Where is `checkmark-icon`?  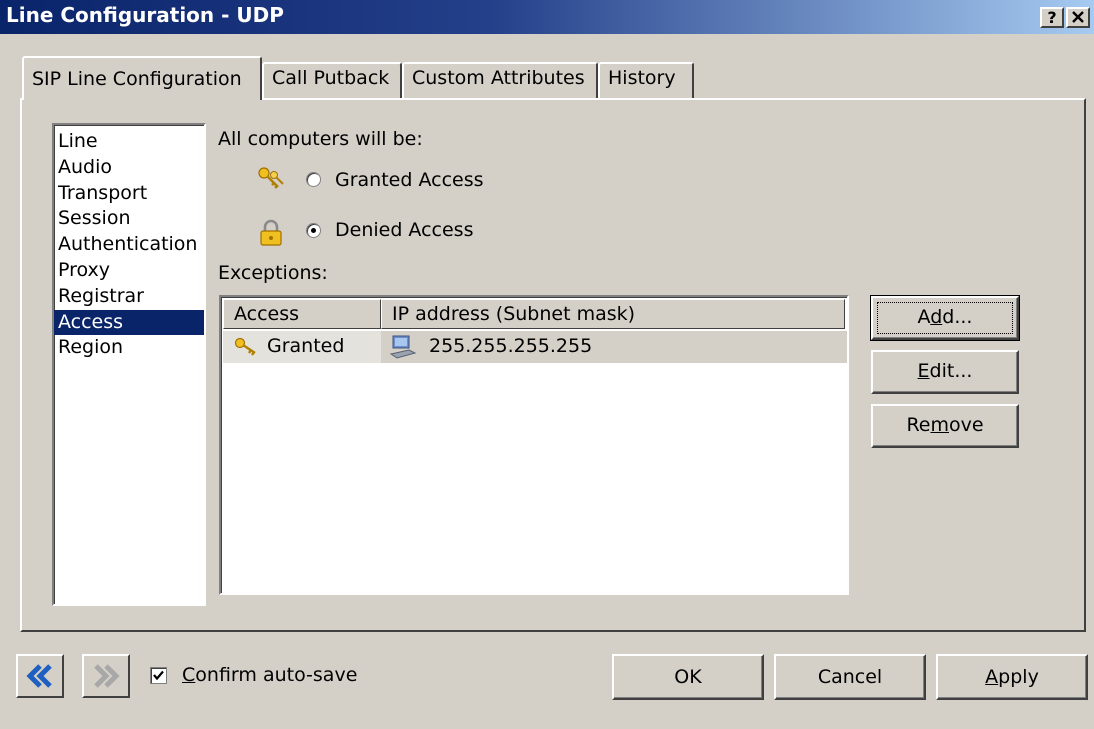
checkmark-icon is located at coordinates (158, 675).